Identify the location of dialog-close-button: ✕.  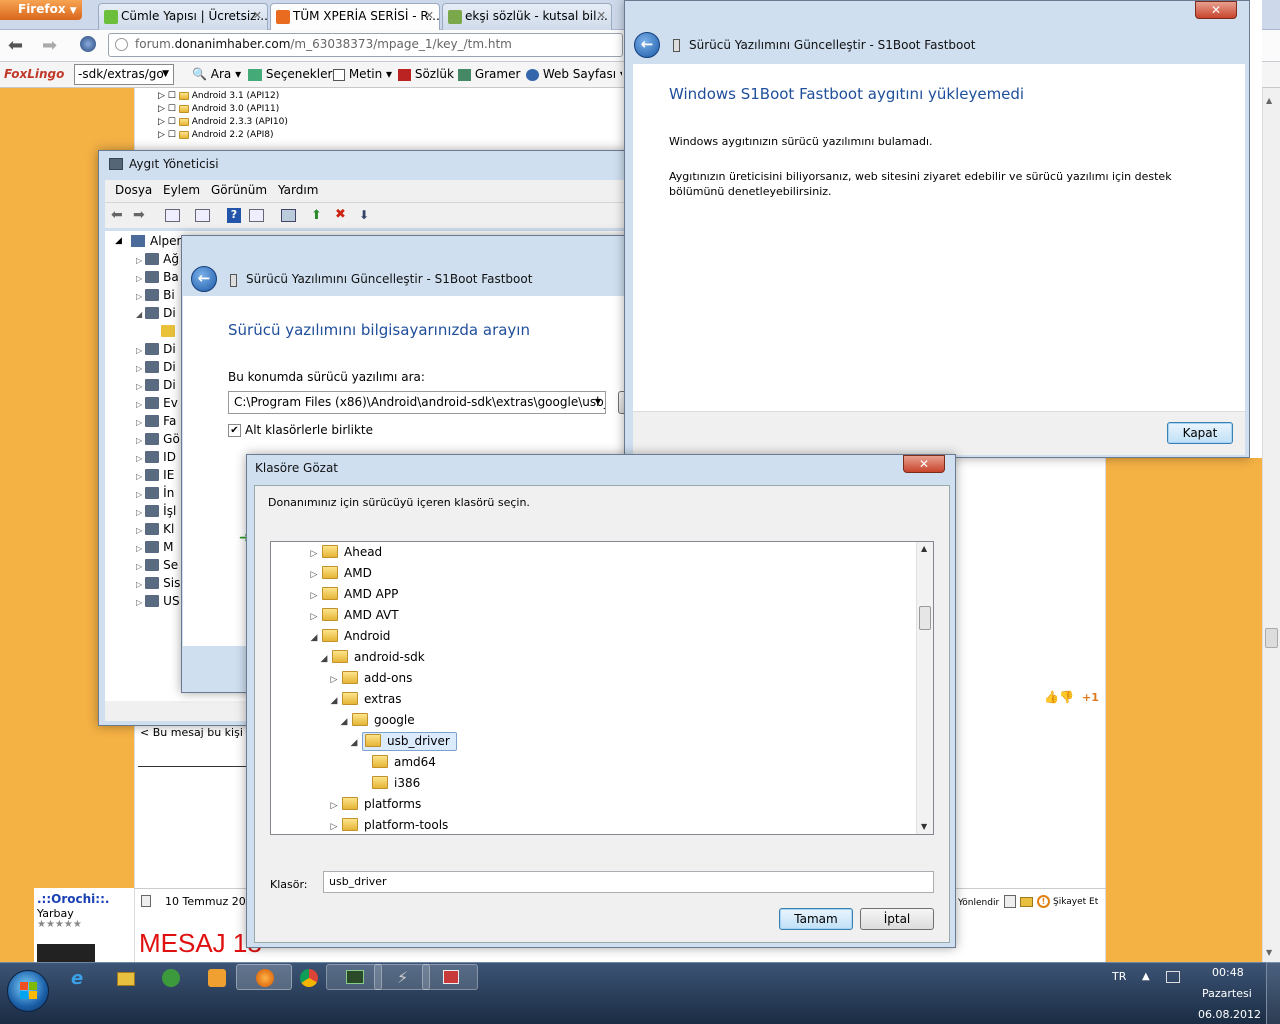
(924, 464).